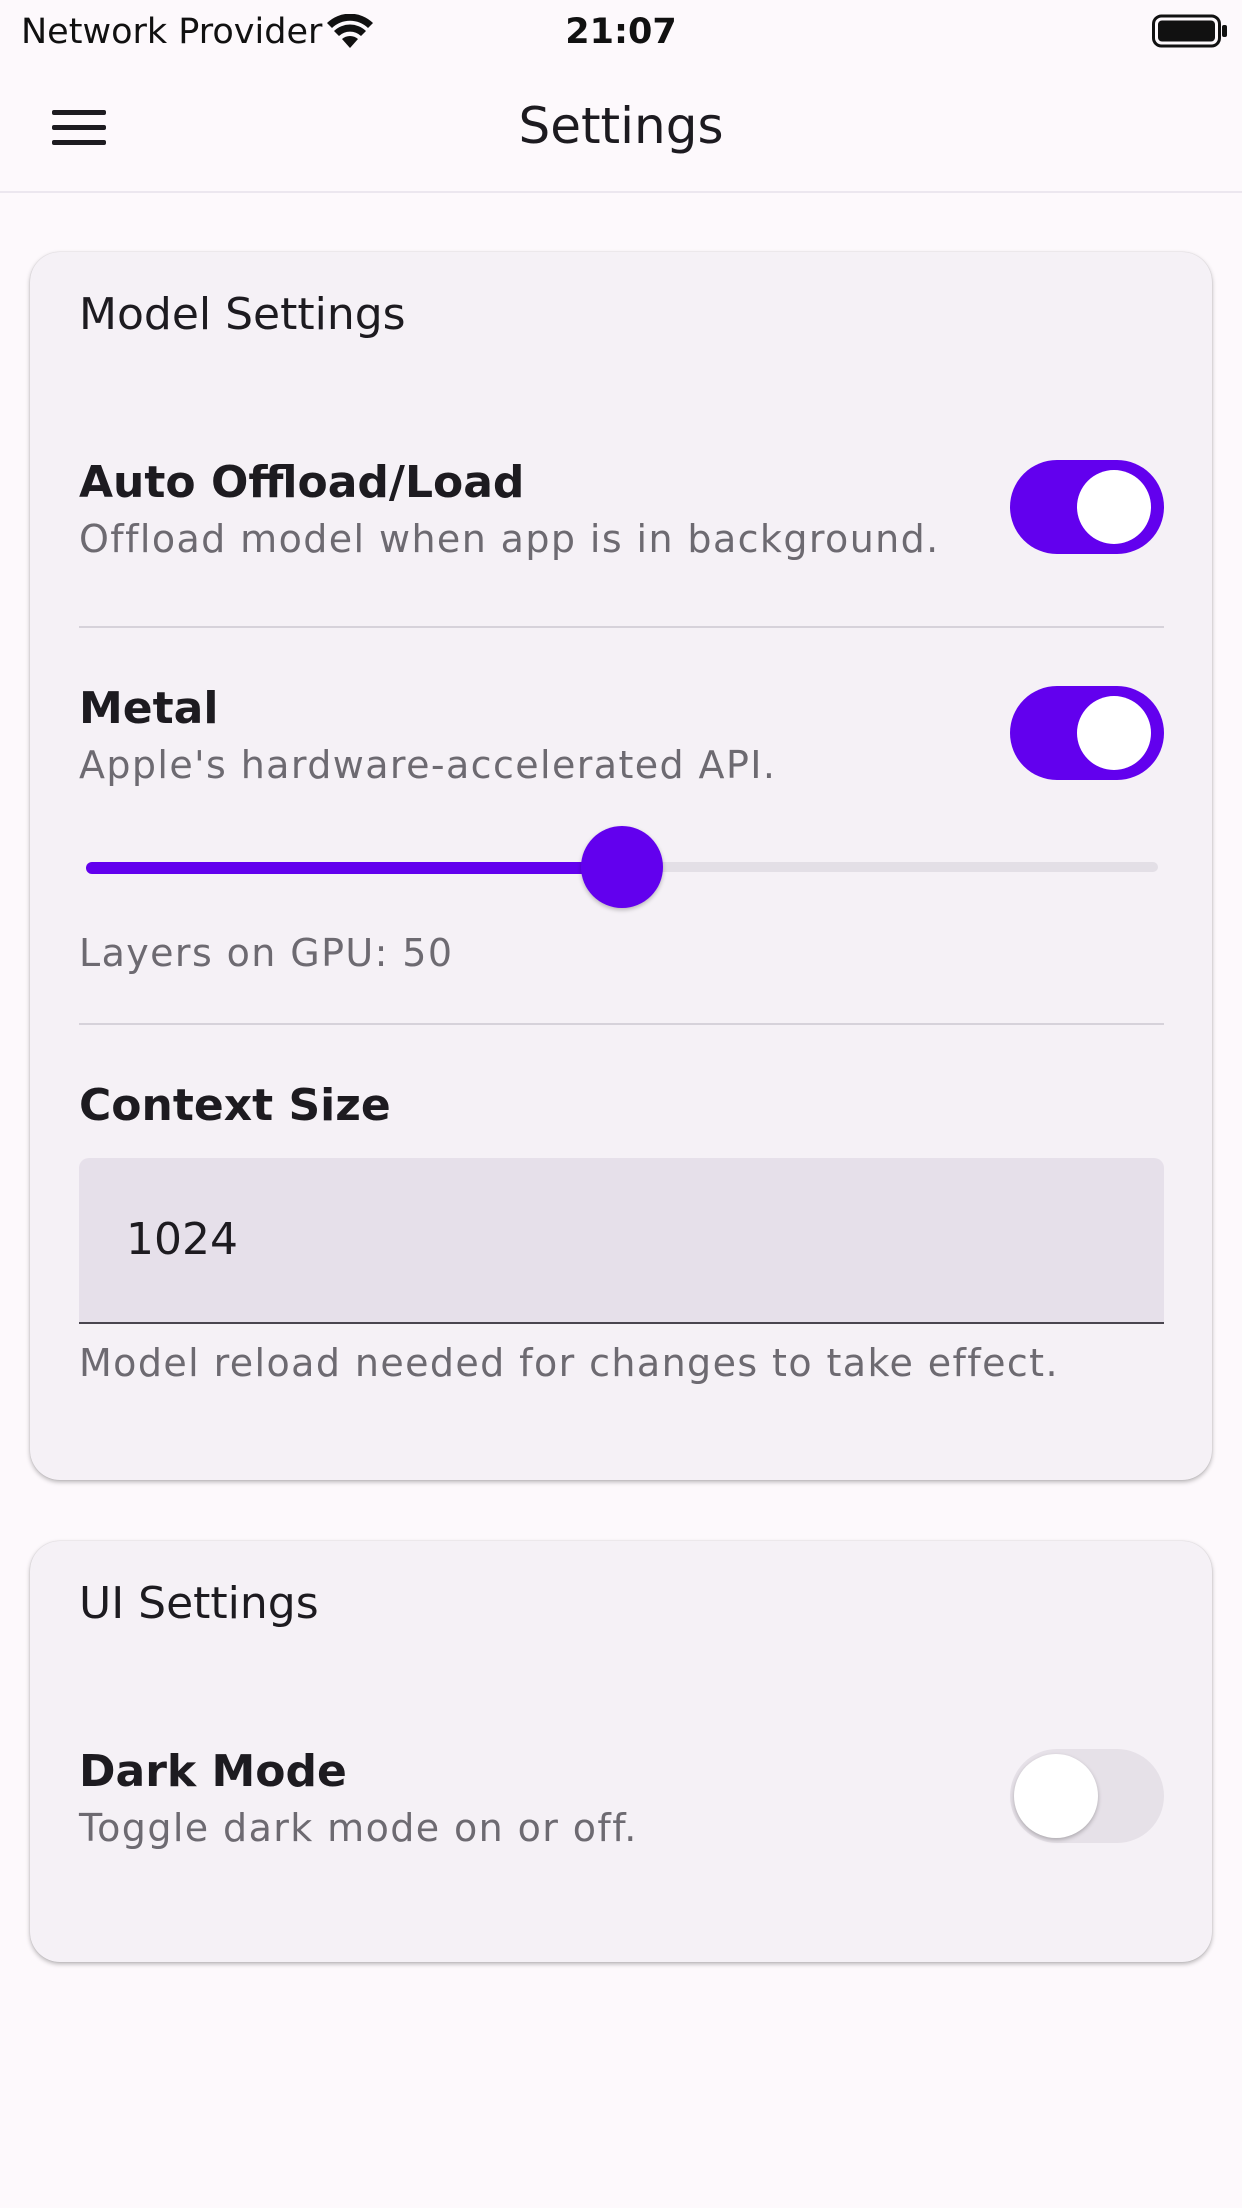  I want to click on dark-mode-description: Toggle dark mode on or off., so click(358, 1828).